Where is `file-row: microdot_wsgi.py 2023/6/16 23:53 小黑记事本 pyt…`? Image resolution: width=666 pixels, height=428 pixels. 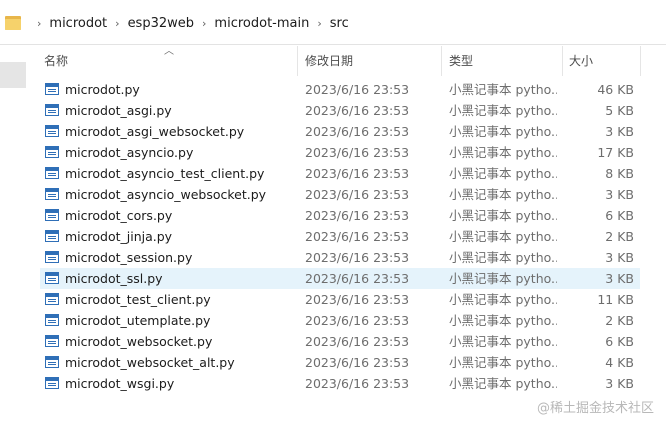
file-row: microdot_wsgi.py 2023/6/16 23:53 小黑记事本 pyt… is located at coordinates (340, 383).